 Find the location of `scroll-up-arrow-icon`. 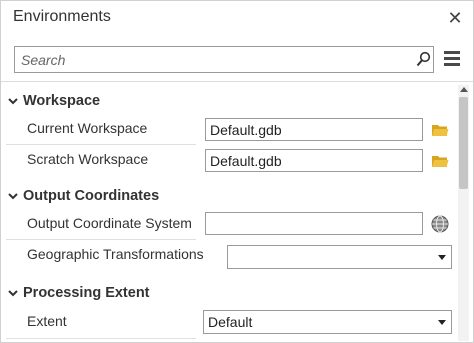

scroll-up-arrow-icon is located at coordinates (464, 89).